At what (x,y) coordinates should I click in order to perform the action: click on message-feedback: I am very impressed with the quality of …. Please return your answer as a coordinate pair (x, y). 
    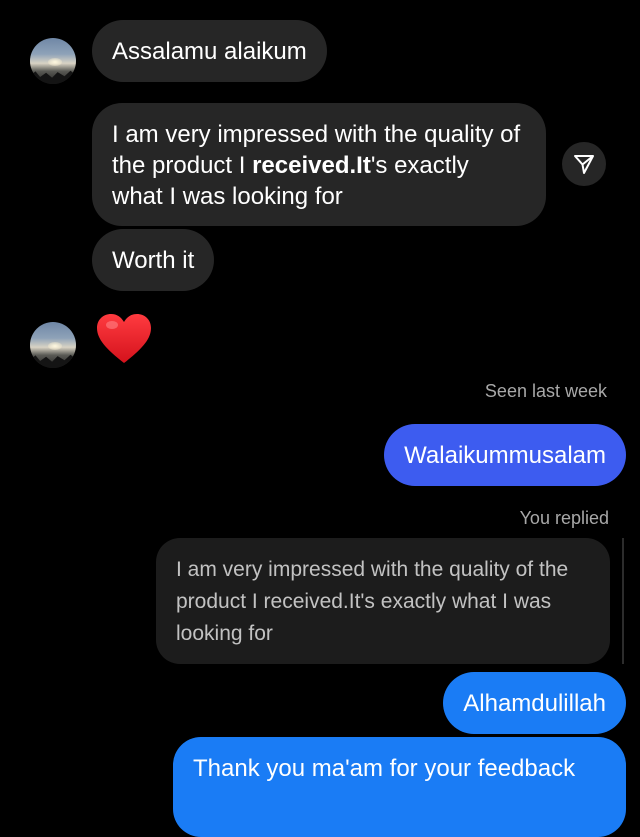
    Looking at the image, I should click on (319, 164).